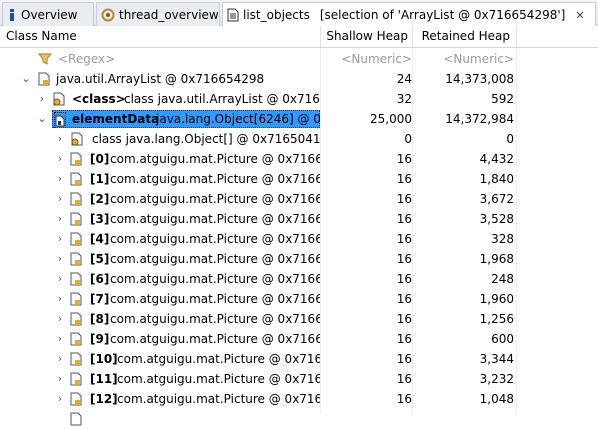 The image size is (598, 429). I want to click on array-icon, so click(60, 120).